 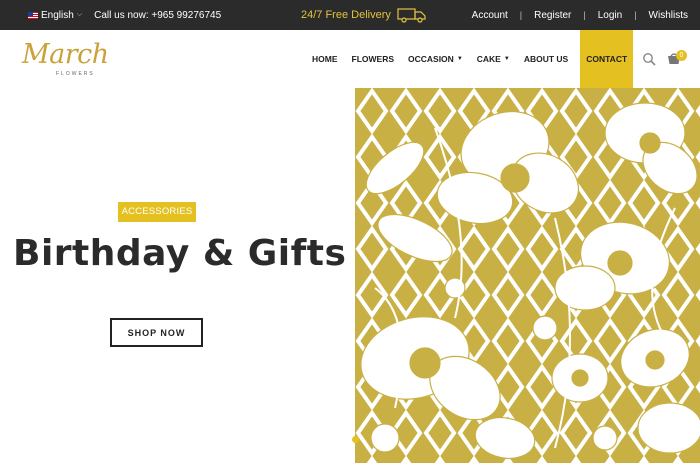 What do you see at coordinates (610, 15) in the screenshot?
I see `login-link: Login` at bounding box center [610, 15].